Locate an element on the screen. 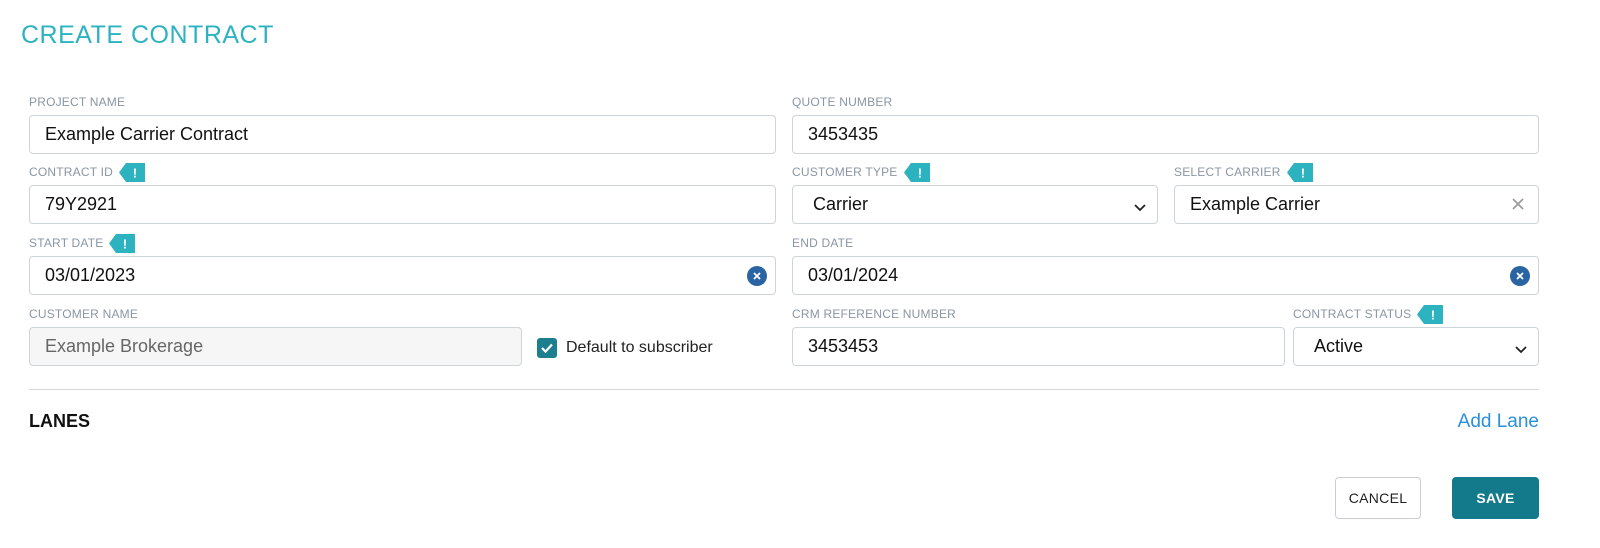 Image resolution: width=1600 pixels, height=548 pixels. page-title: CREATE CONTRACT is located at coordinates (147, 35).